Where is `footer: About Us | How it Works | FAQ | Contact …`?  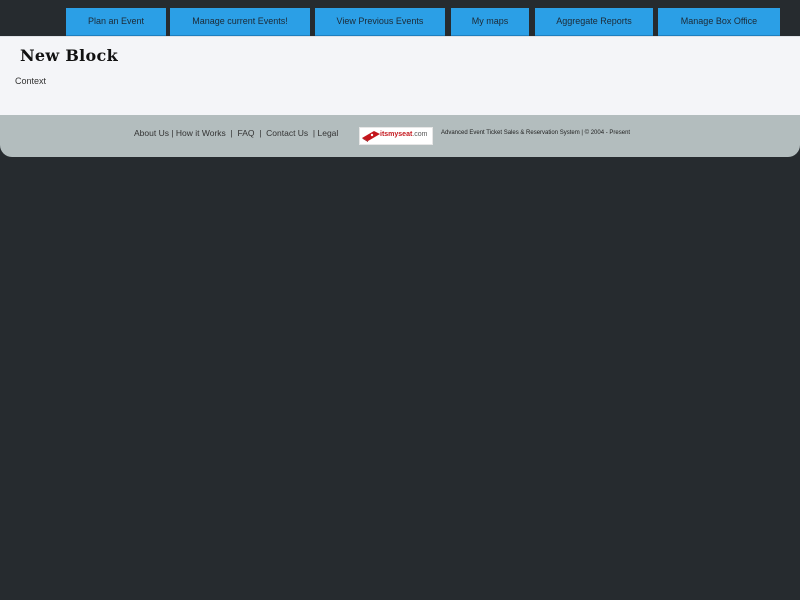 footer: About Us | How it Works | FAQ | Contact … is located at coordinates (400, 136).